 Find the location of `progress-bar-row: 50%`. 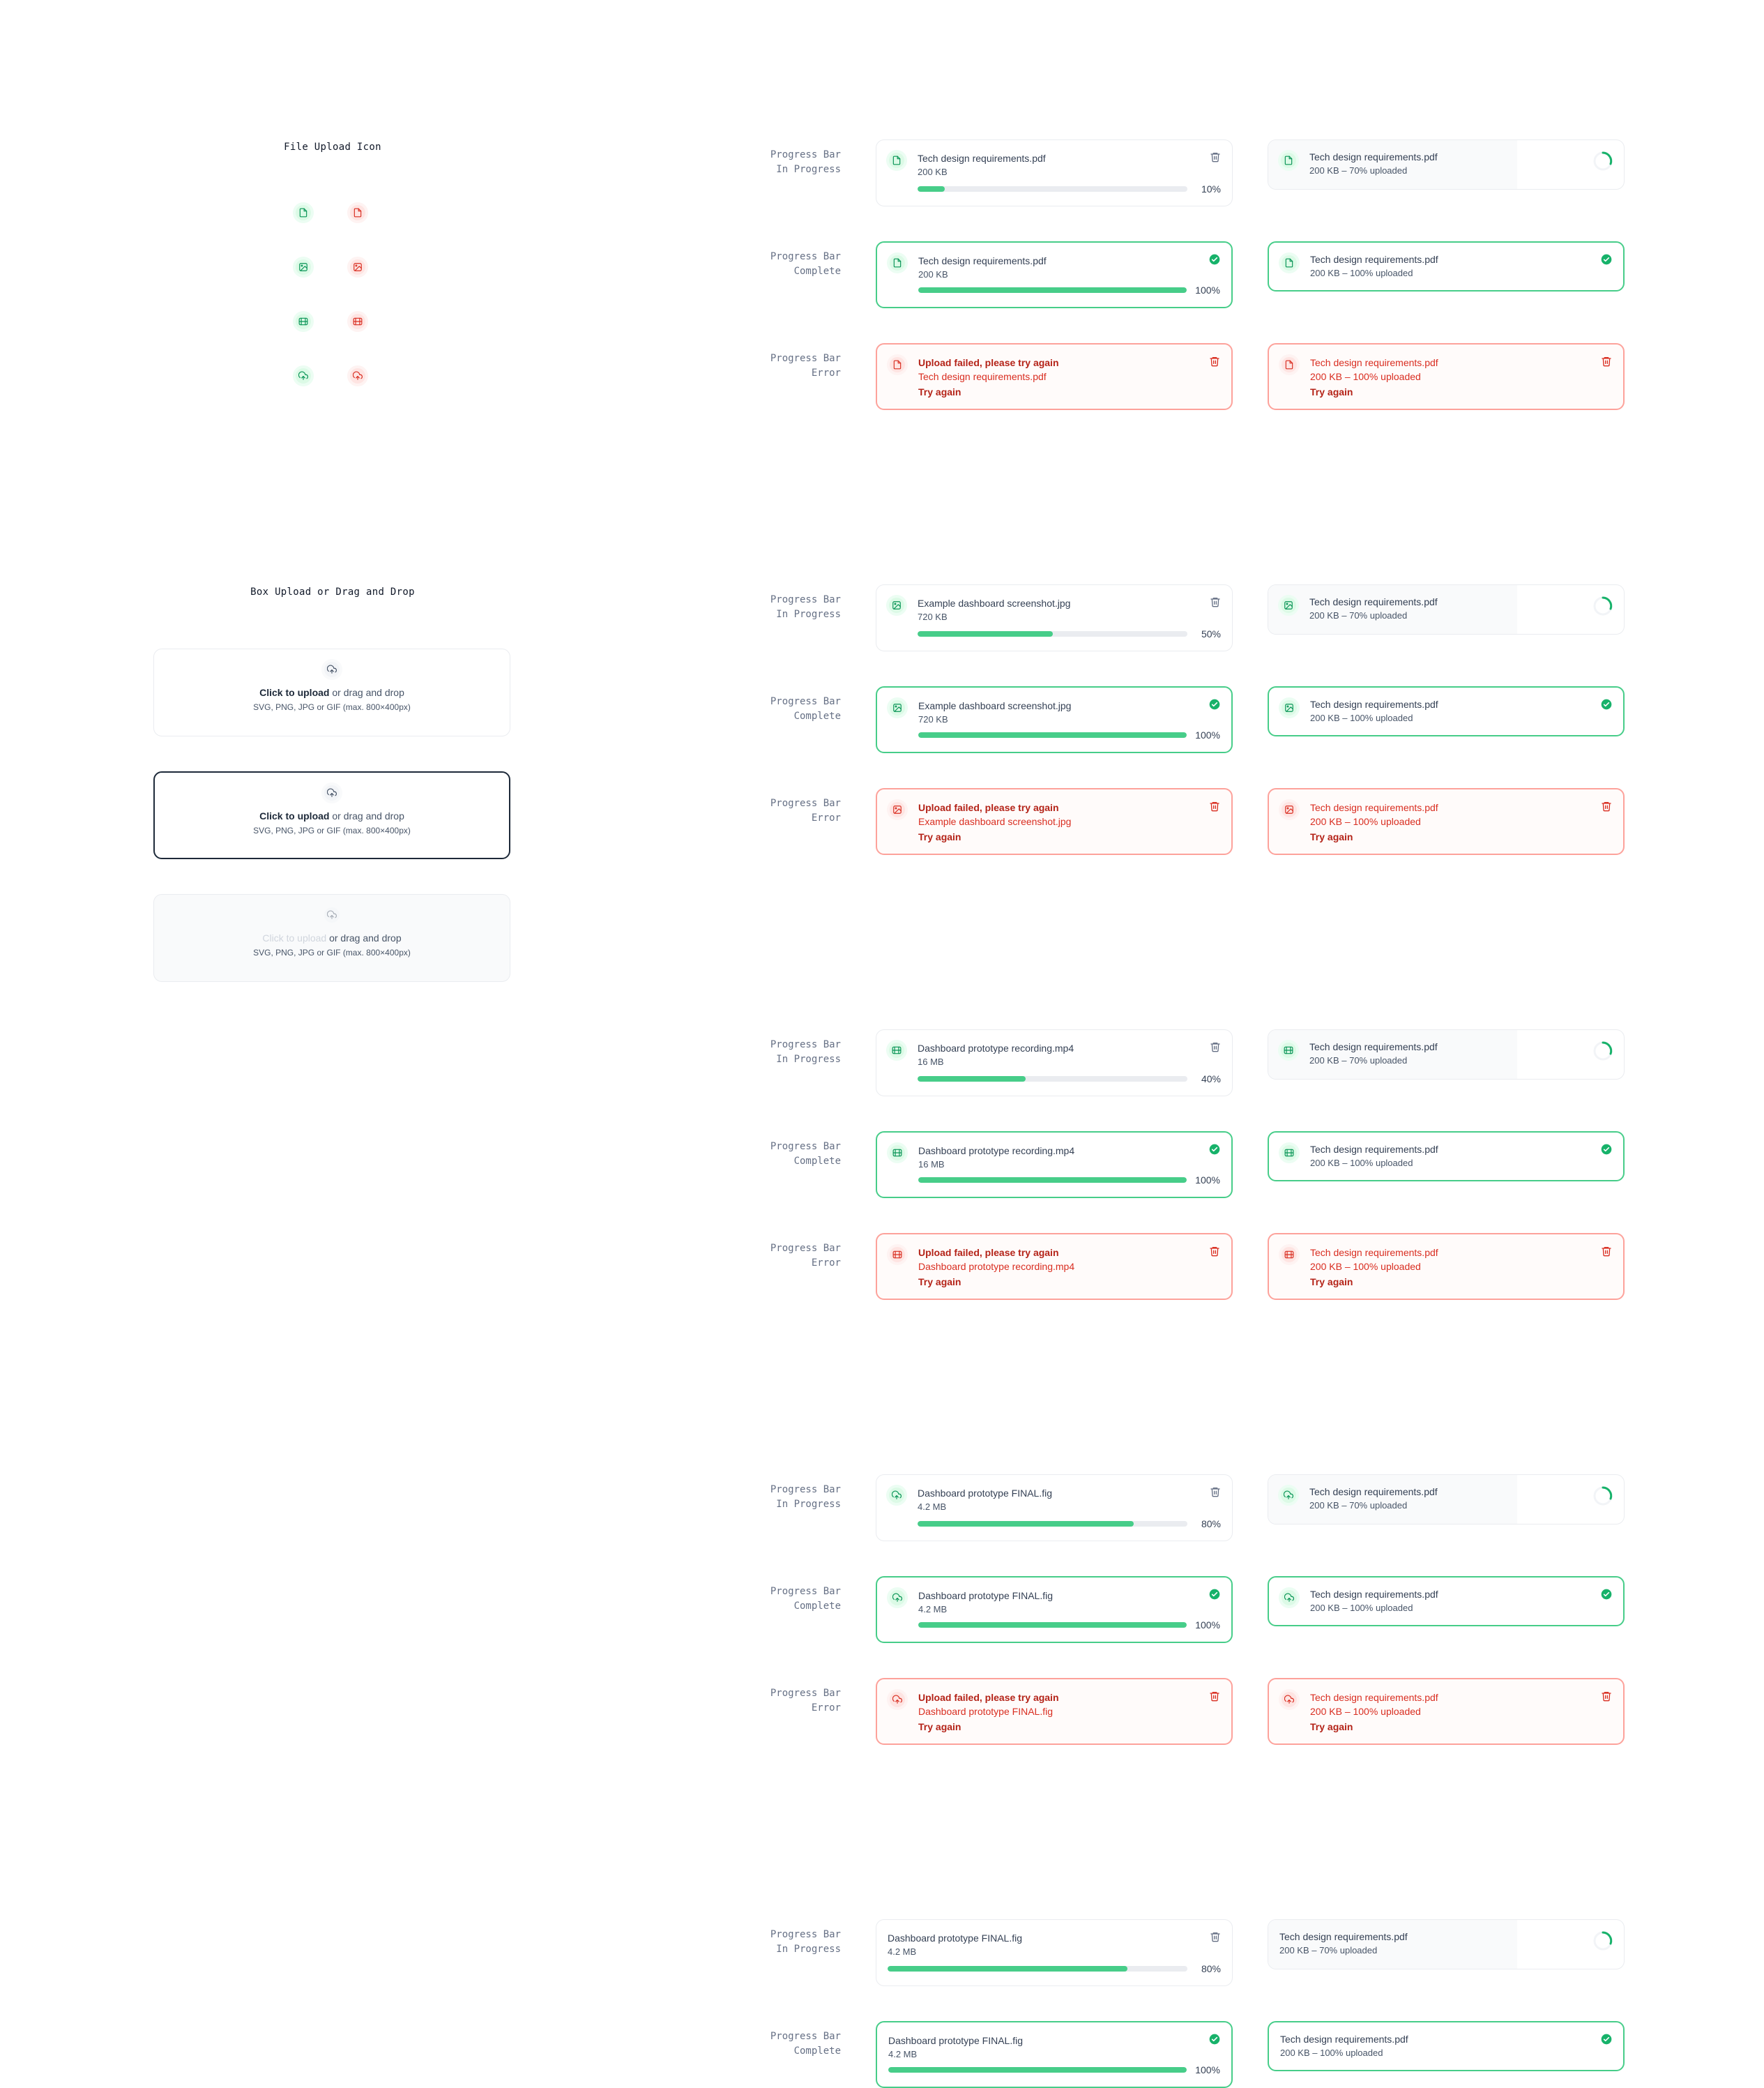

progress-bar-row: 50% is located at coordinates (1069, 634).